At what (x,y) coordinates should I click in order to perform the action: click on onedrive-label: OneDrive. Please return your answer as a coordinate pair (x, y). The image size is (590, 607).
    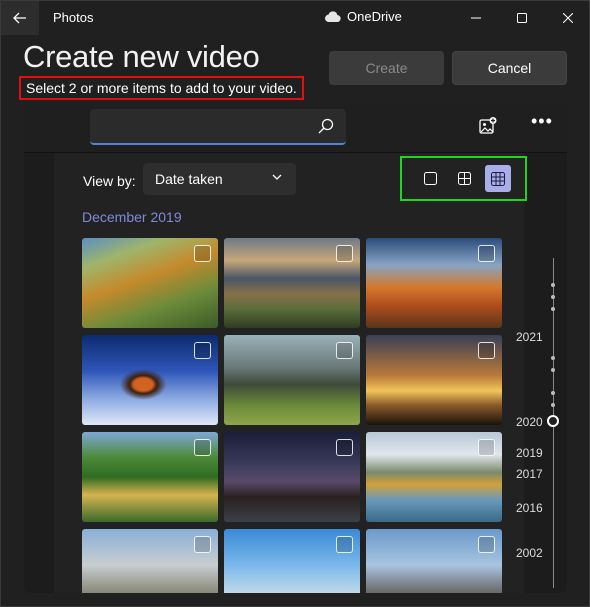
    Looking at the image, I should click on (374, 16).